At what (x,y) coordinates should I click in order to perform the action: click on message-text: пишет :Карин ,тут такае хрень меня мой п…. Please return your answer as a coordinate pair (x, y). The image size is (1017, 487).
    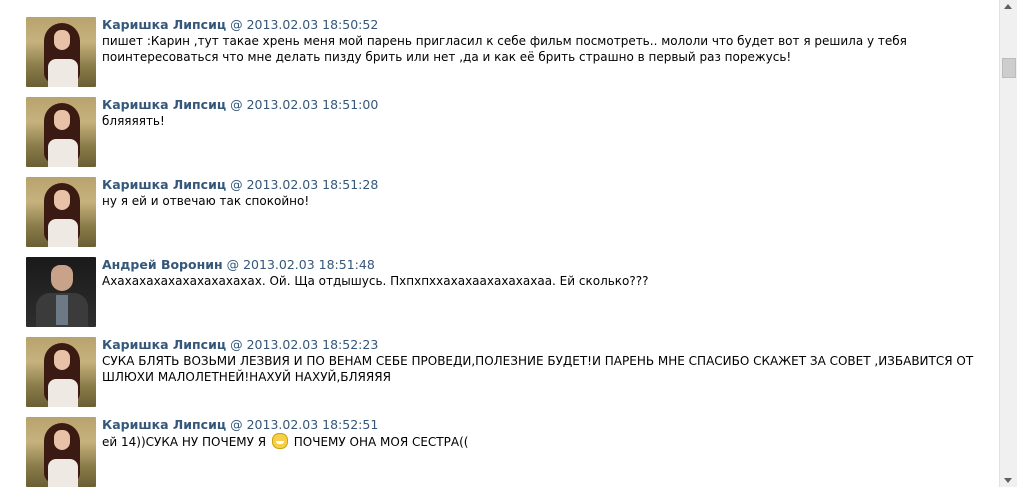
    Looking at the image, I should click on (504, 49).